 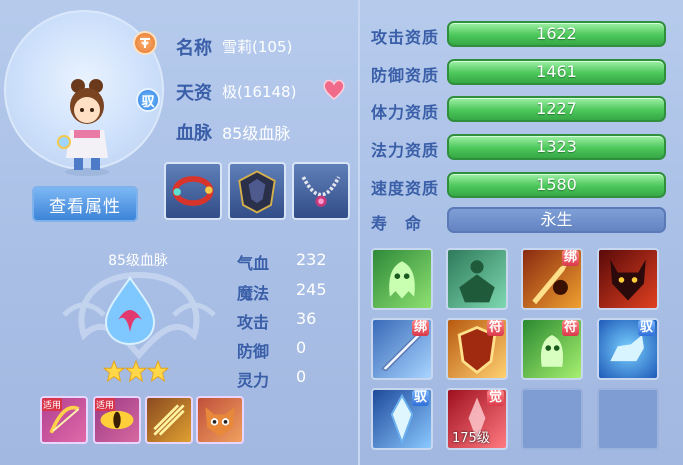 I want to click on skill-slot-10: 觉 175级, so click(x=477, y=419).